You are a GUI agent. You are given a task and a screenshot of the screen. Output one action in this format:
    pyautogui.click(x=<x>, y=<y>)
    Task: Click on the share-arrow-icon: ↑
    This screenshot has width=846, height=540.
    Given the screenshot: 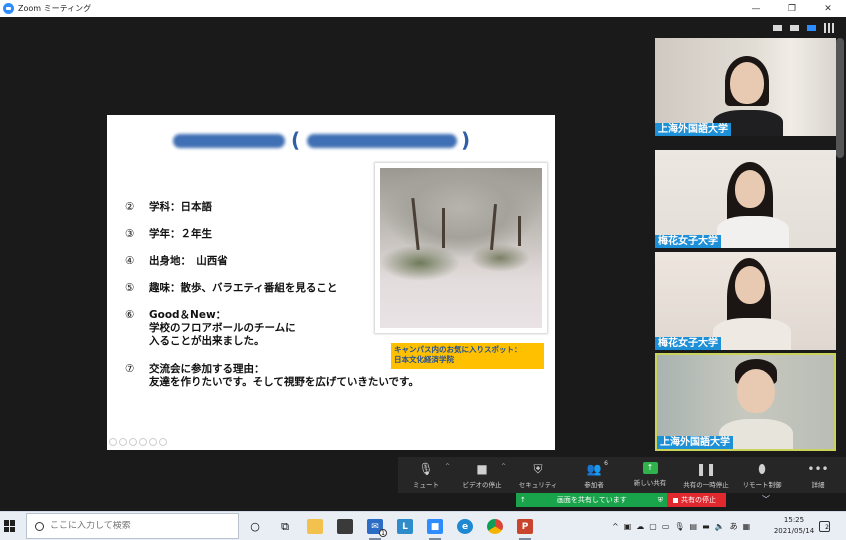 What is the action you would take?
    pyautogui.click(x=523, y=500)
    